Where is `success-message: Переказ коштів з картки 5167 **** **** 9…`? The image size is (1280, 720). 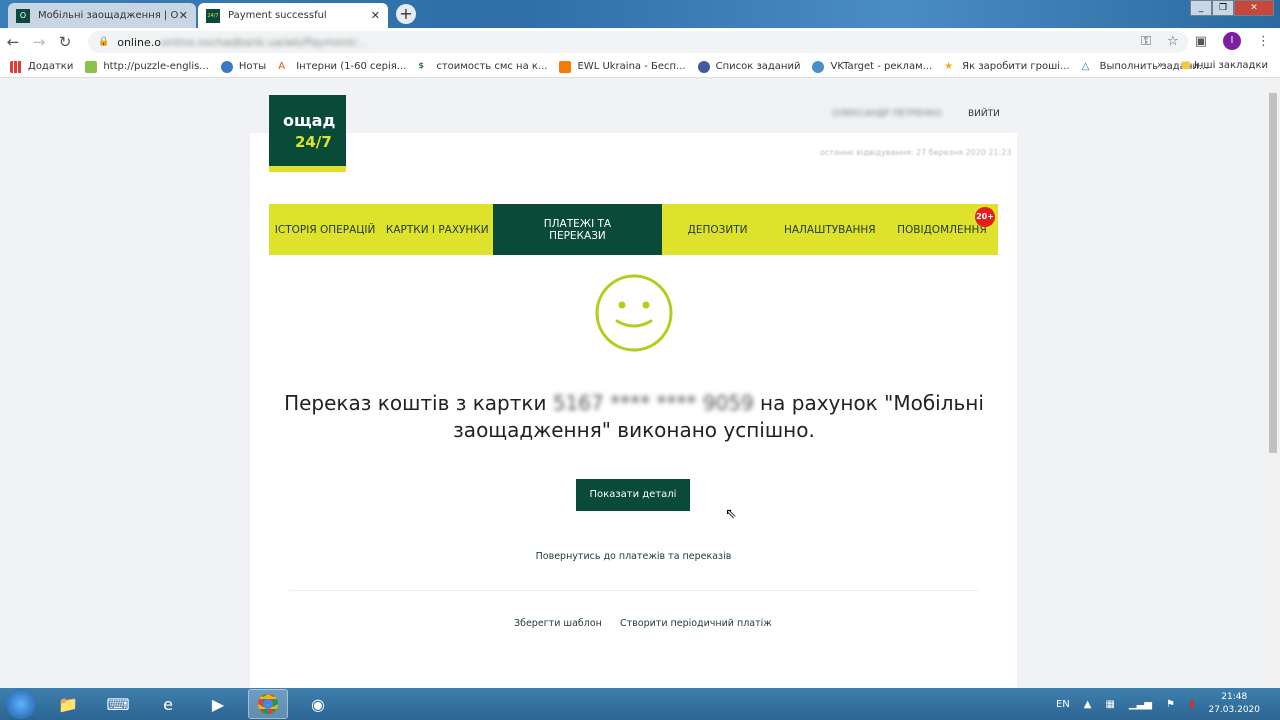 success-message: Переказ коштів з картки 5167 **** **** 9… is located at coordinates (634, 416).